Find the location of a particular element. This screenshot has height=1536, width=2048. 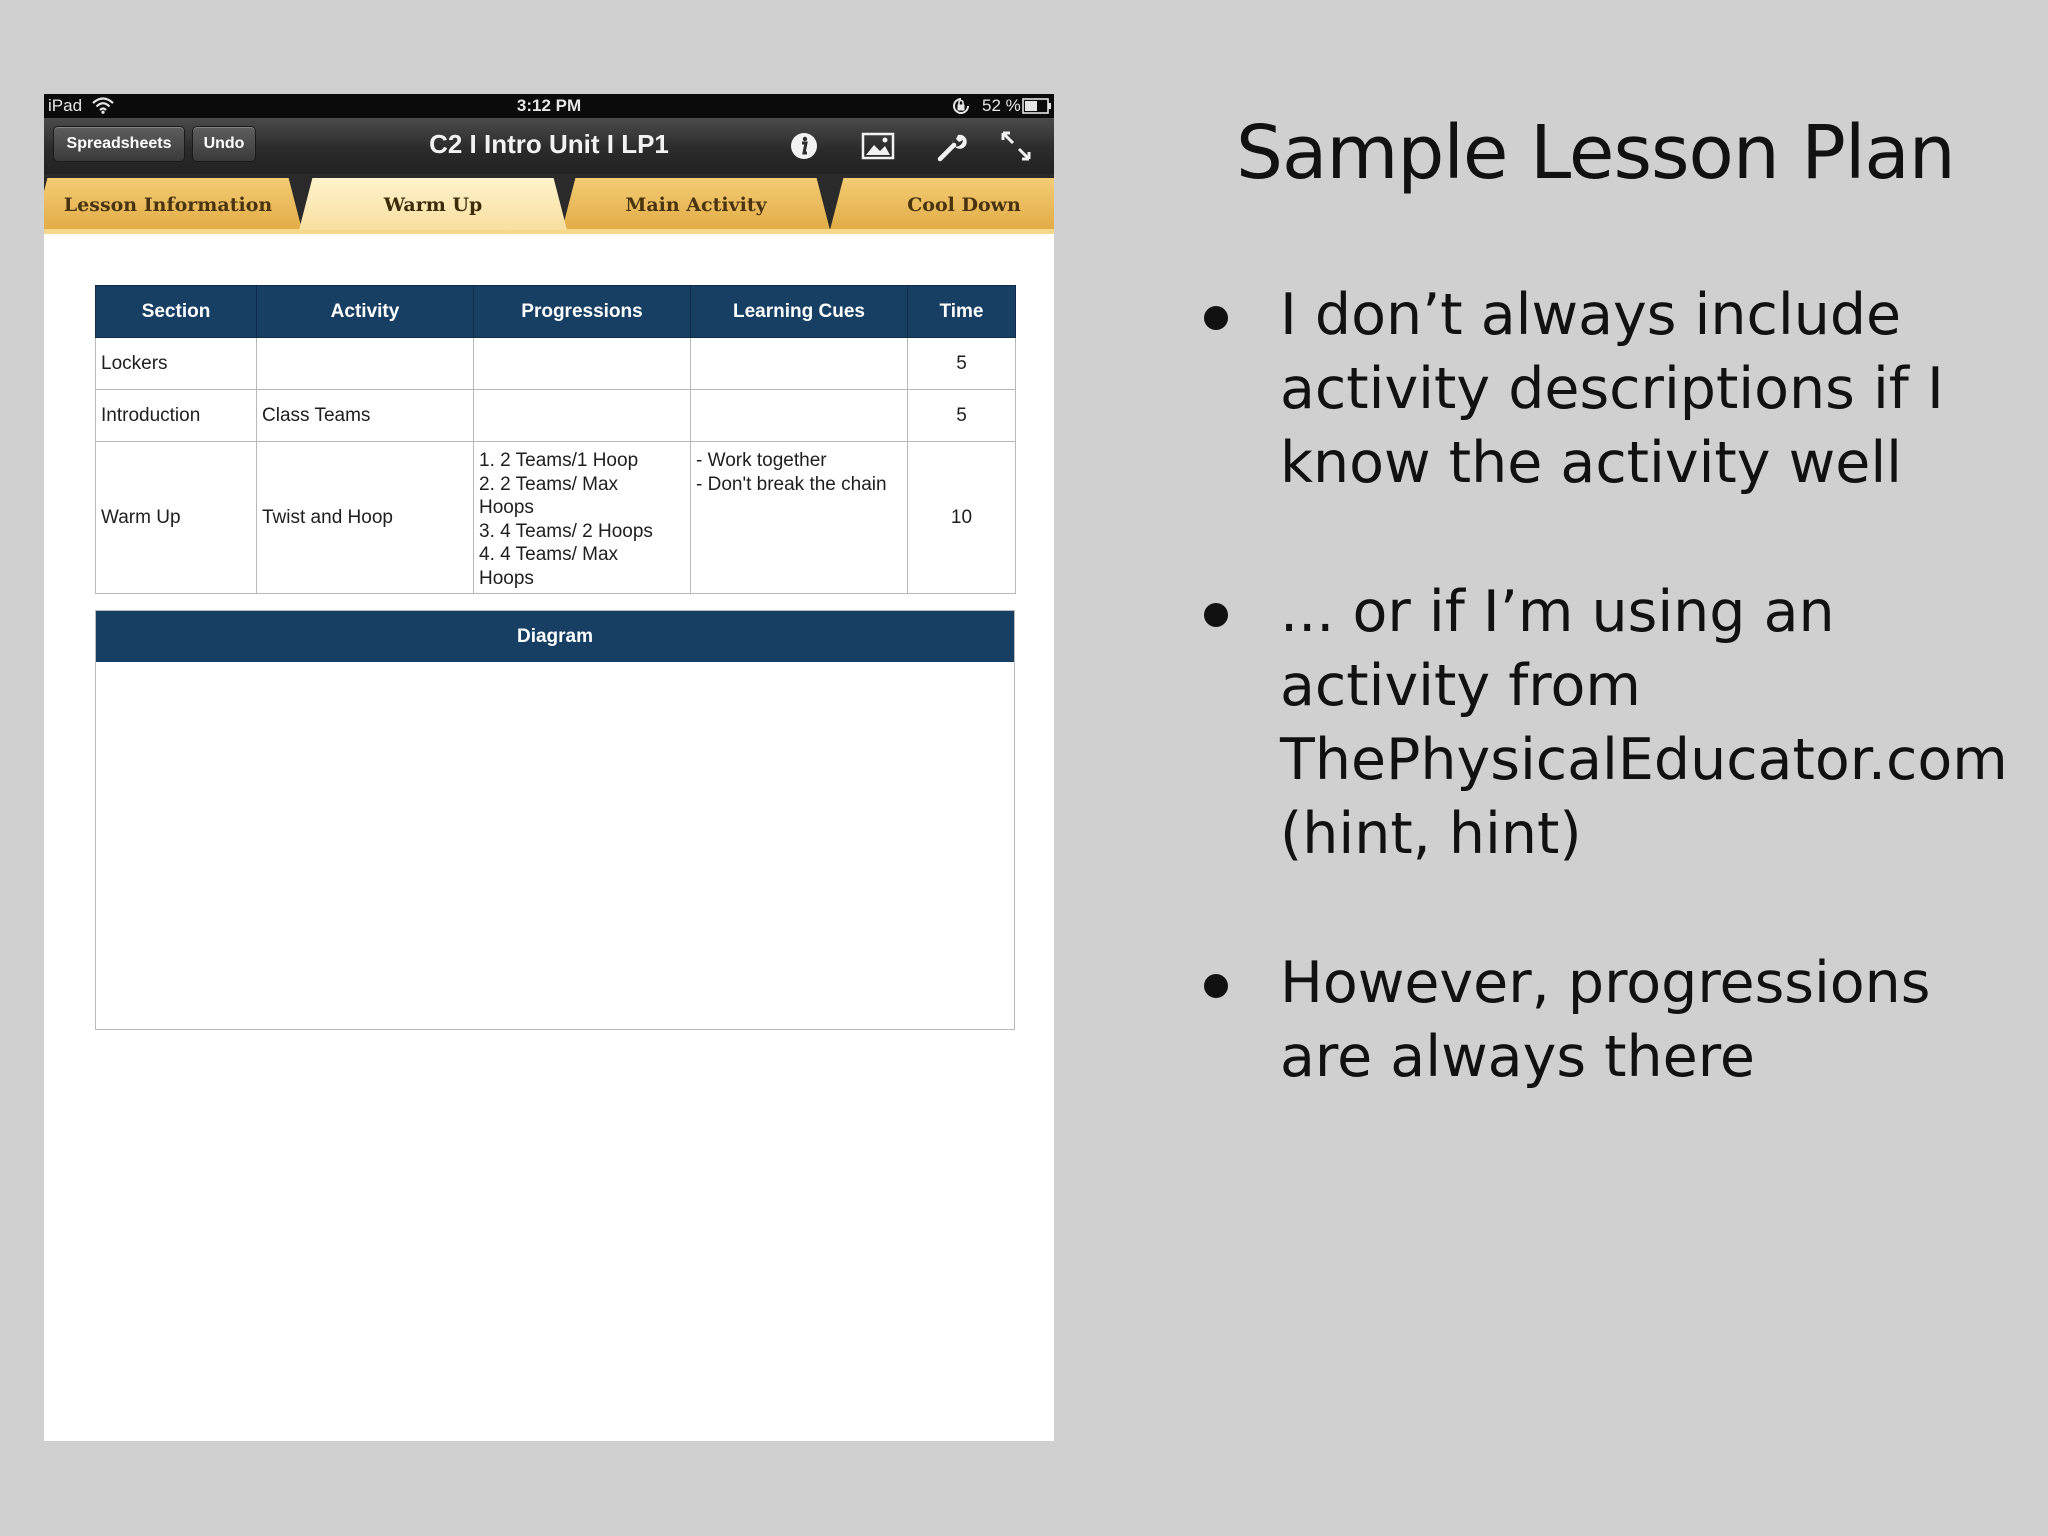

battery-percentage: 52 % is located at coordinates (1001, 105).